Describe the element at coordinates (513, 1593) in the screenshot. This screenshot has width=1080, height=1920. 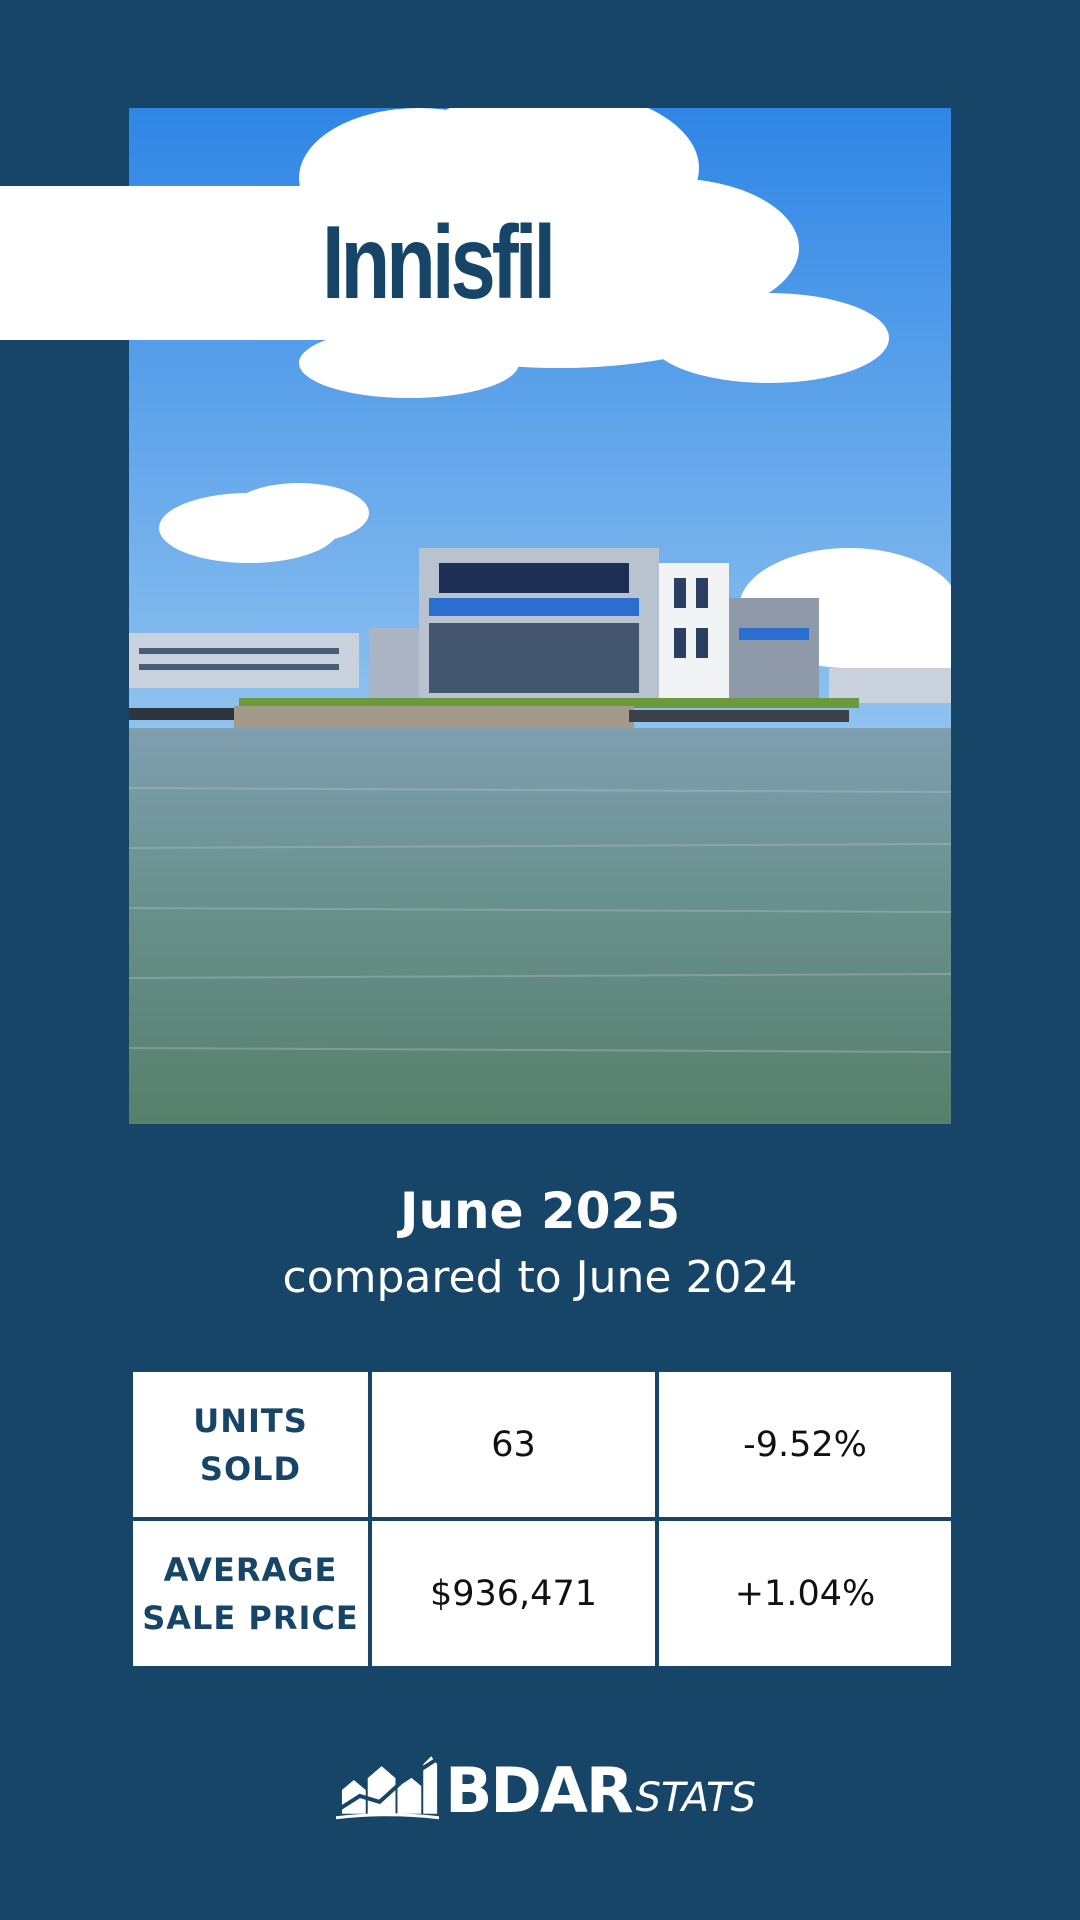
I see `average-sale-price-value: $936,471` at that location.